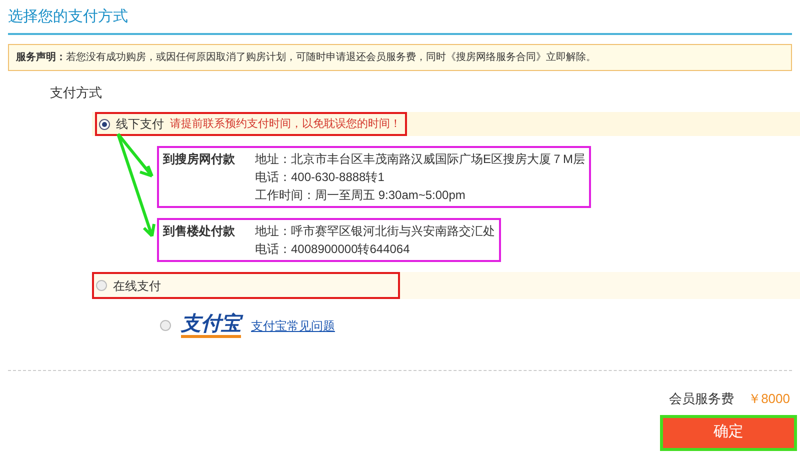 Image resolution: width=800 pixels, height=453 pixels. Describe the element at coordinates (446, 285) in the screenshot. I see `online-option: 在线支付` at that location.